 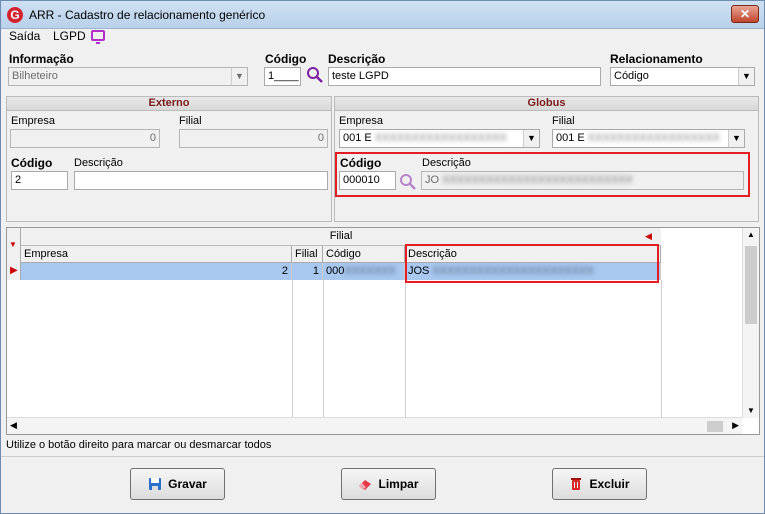 I want to click on excluir-button: Excluir, so click(x=599, y=484).